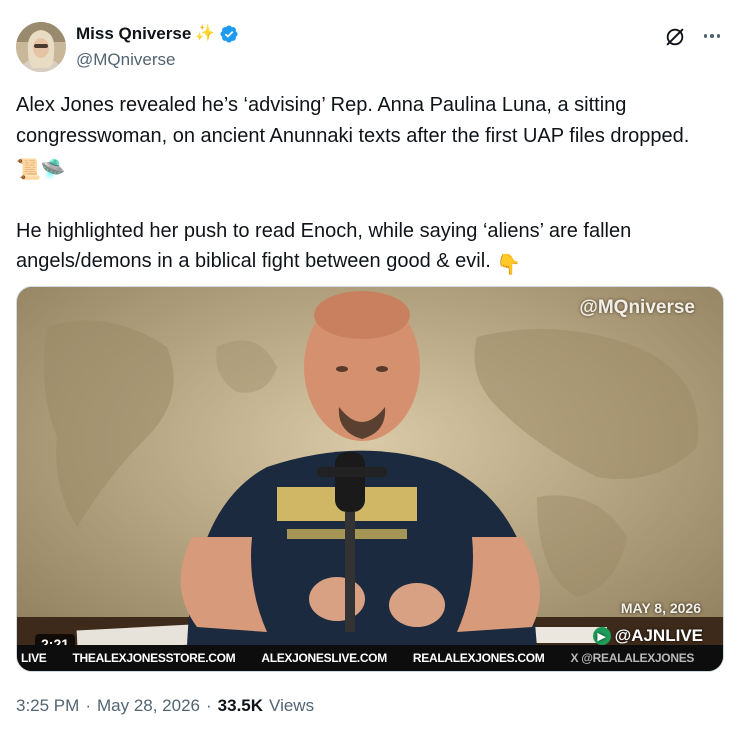 The height and width of the screenshot is (733, 740). What do you see at coordinates (601, 636) in the screenshot?
I see `channel-logo-icon: ▶` at bounding box center [601, 636].